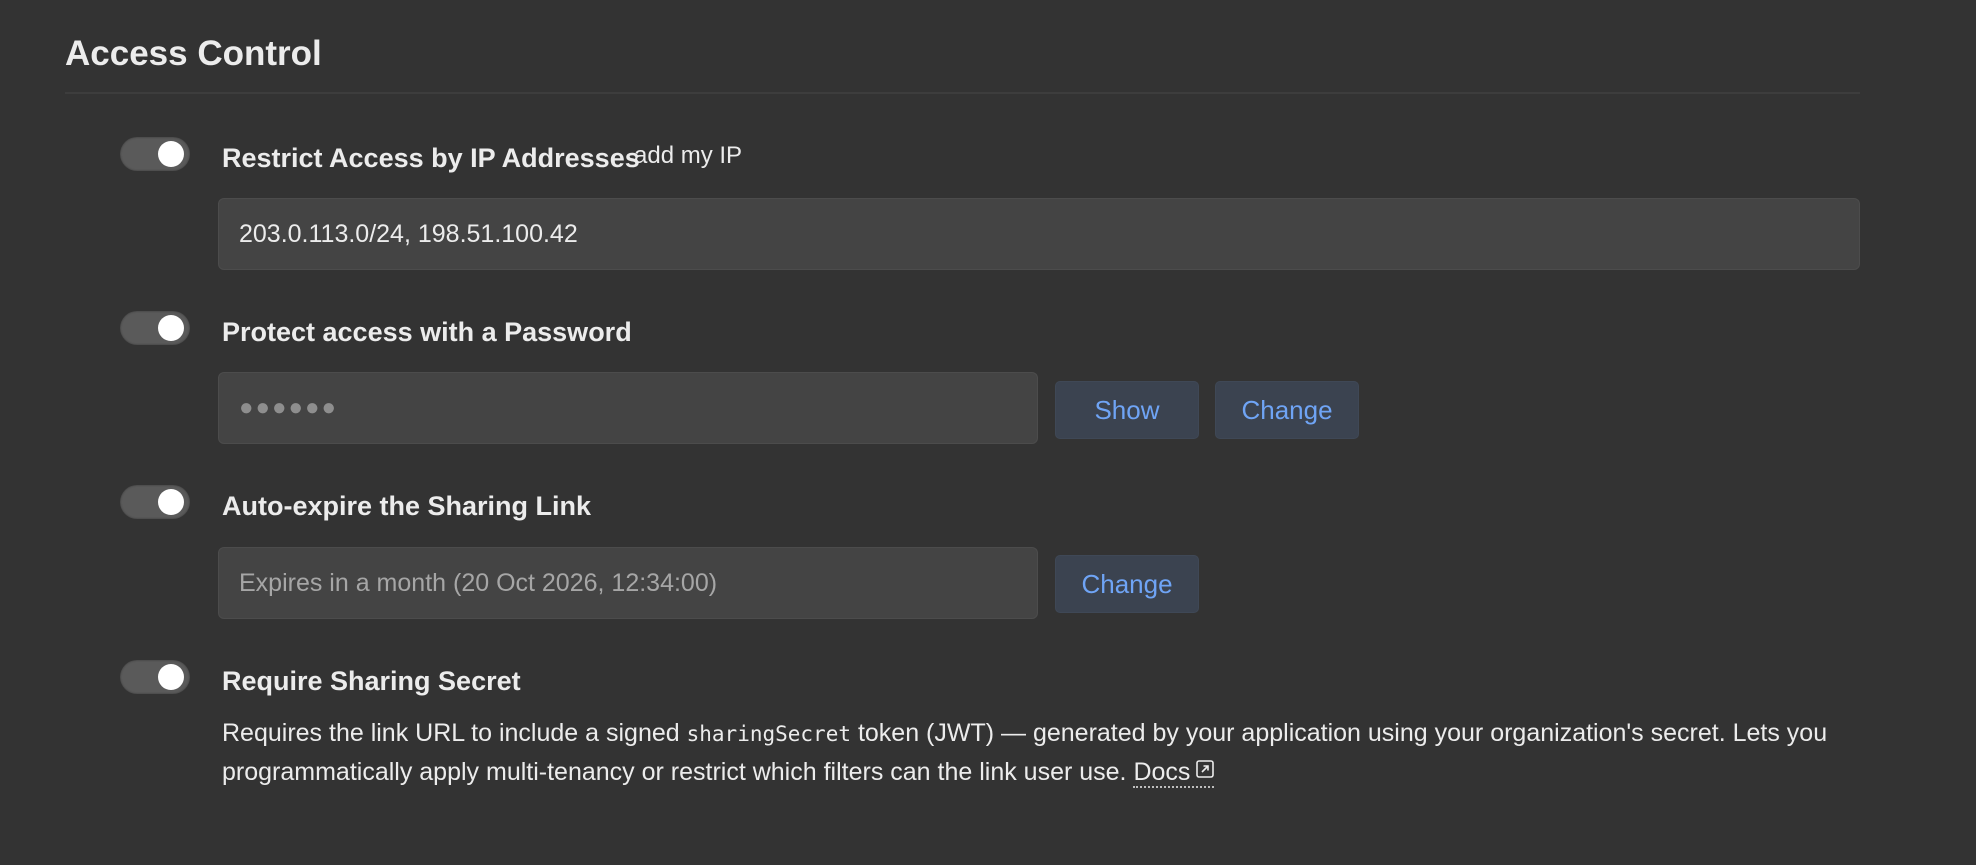  I want to click on ip-addresses-input: 203.0.113.0/24, 198.51.100.42, so click(1039, 234).